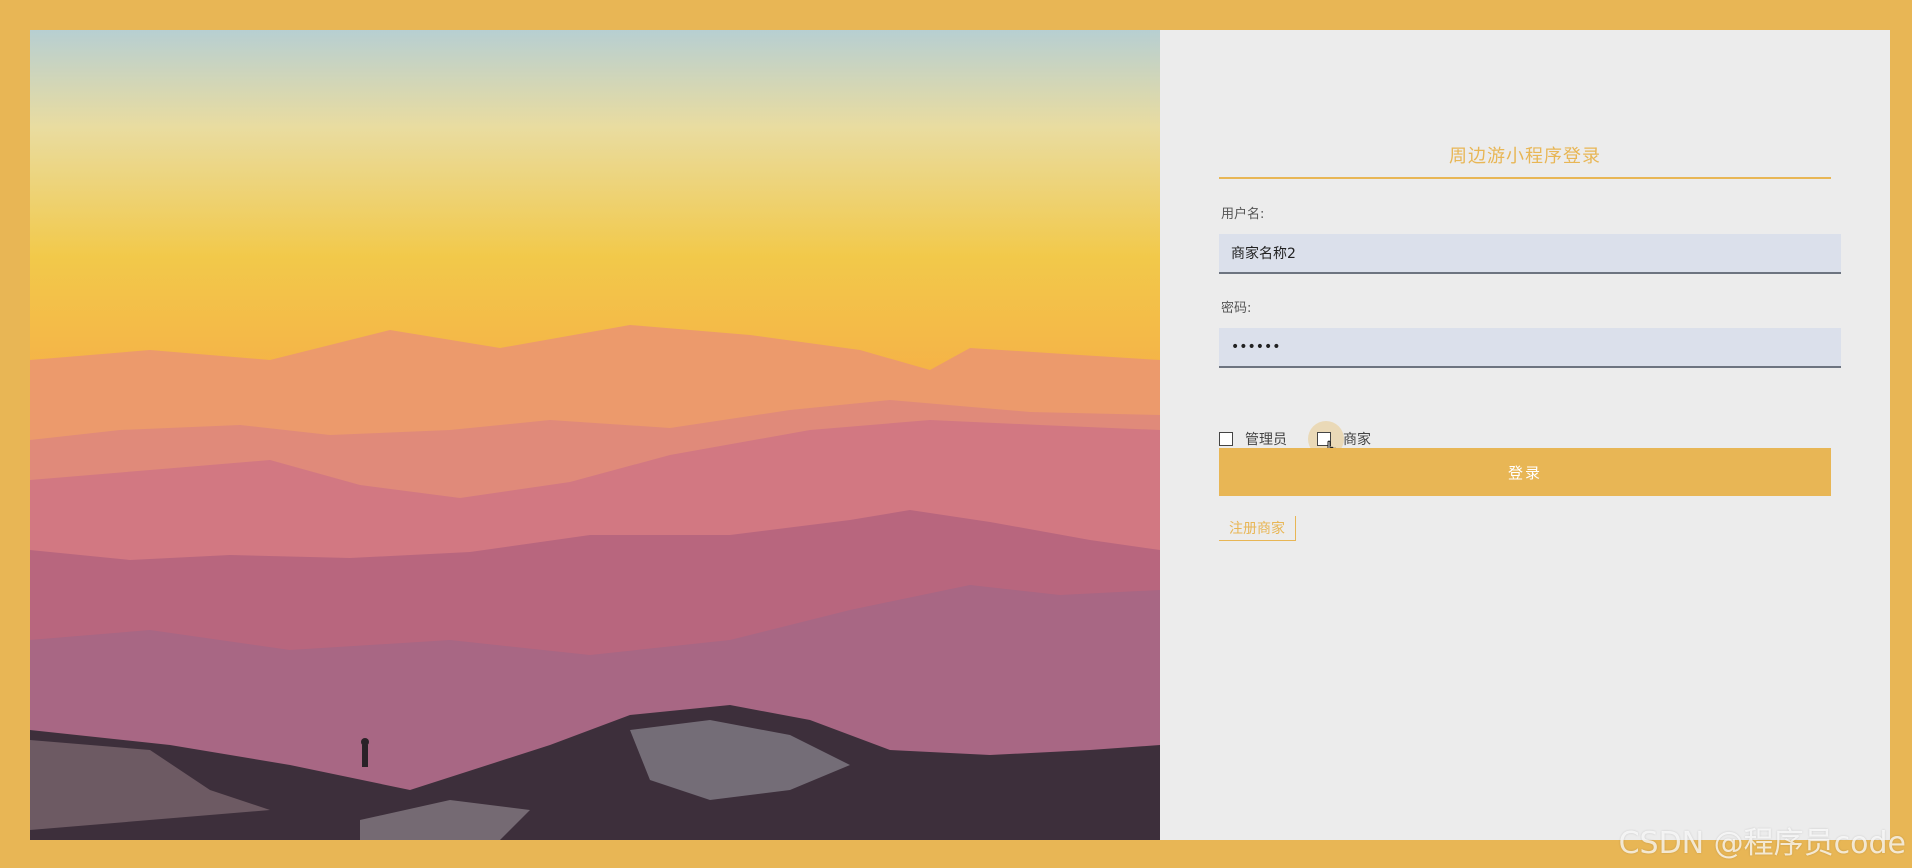 Image resolution: width=1912 pixels, height=868 pixels. Describe the element at coordinates (1226, 439) in the screenshot. I see `admin-checkbox` at that location.